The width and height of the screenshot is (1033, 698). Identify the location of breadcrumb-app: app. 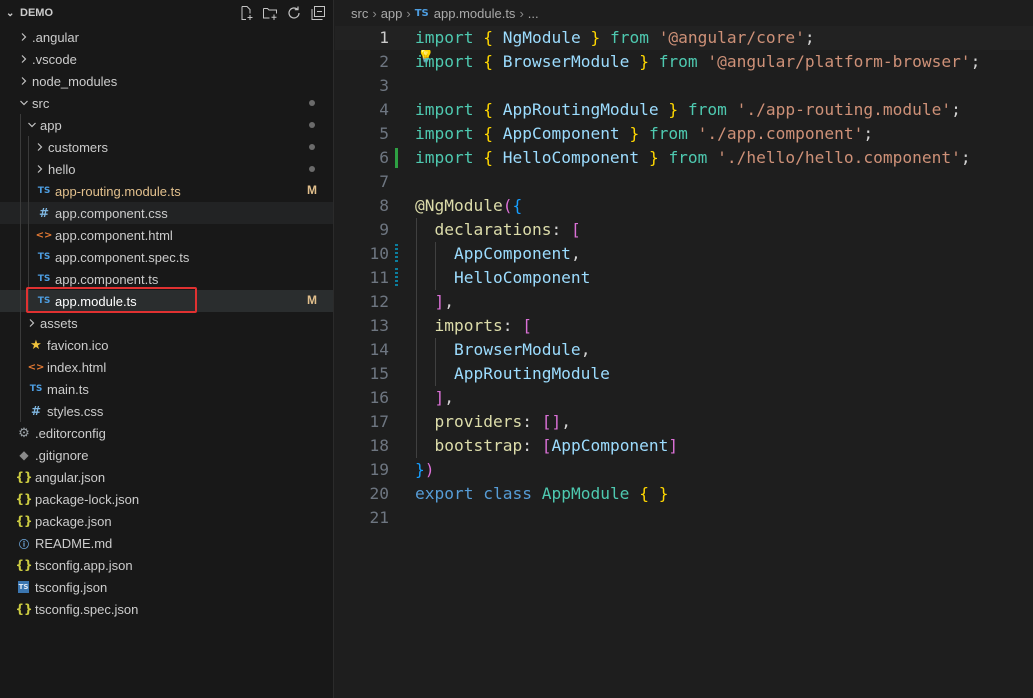
(392, 13).